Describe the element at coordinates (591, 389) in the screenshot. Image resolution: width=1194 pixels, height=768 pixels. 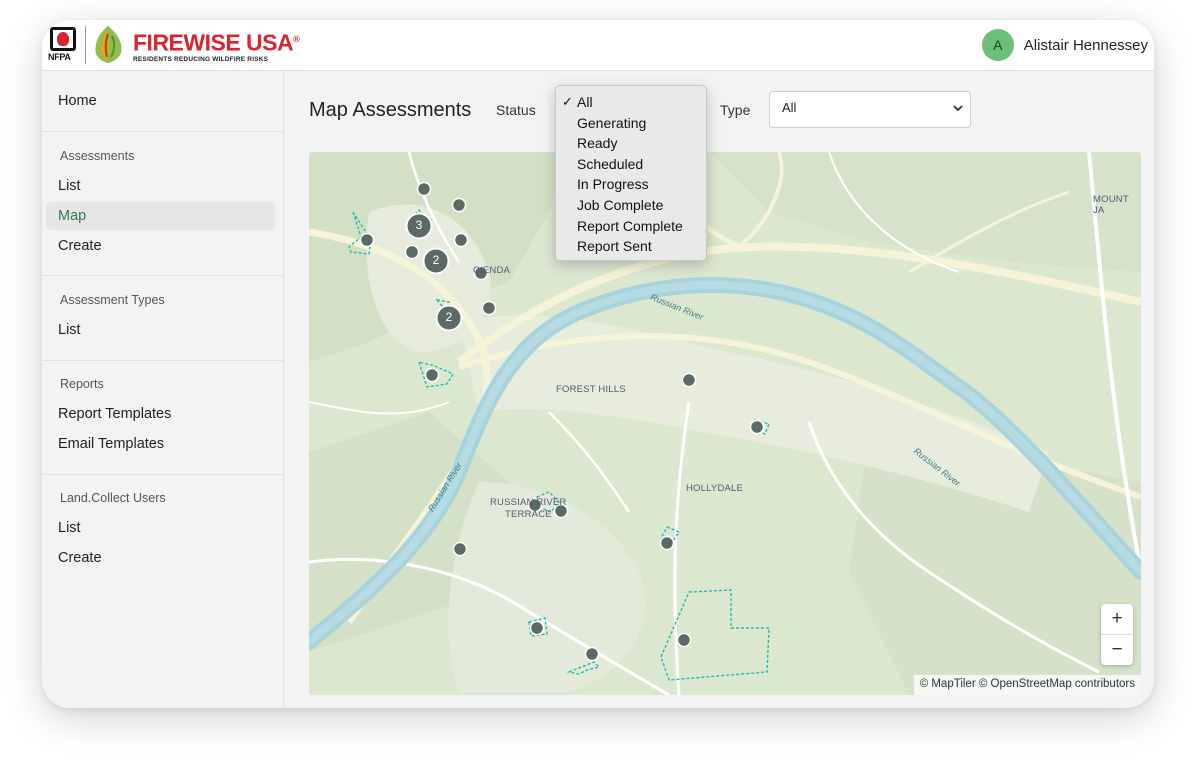
I see `map-place-label: FOREST HILLS` at that location.